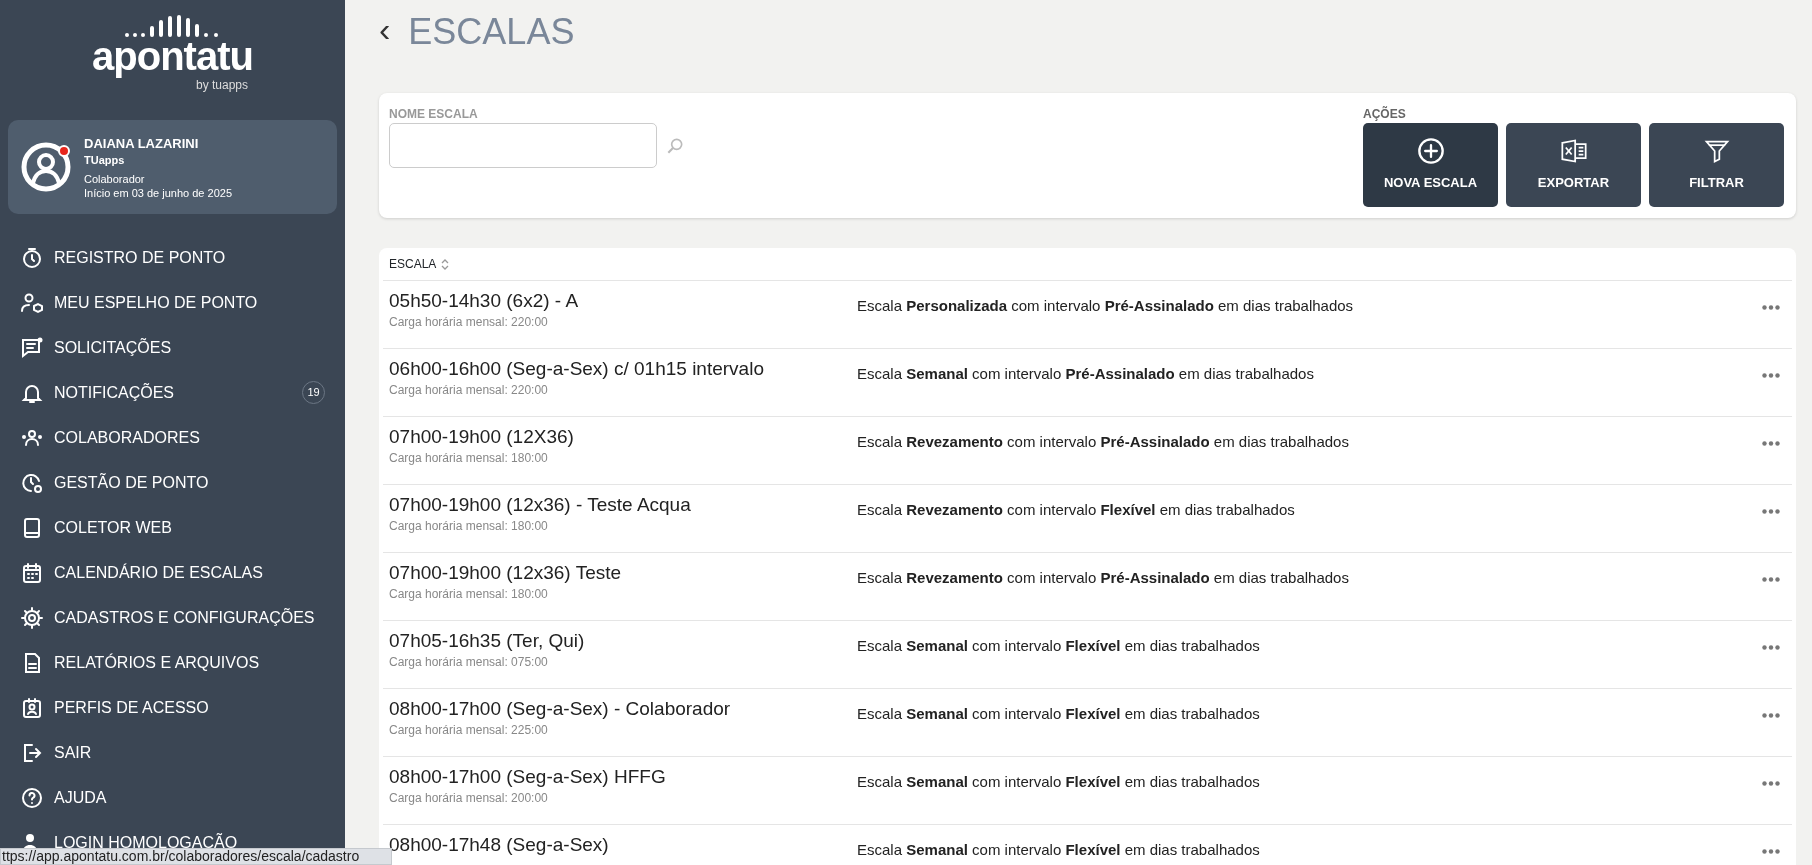  Describe the element at coordinates (172, 572) in the screenshot. I see `sidebar-item: CALENDÁRIO DE ESCALAS` at that location.